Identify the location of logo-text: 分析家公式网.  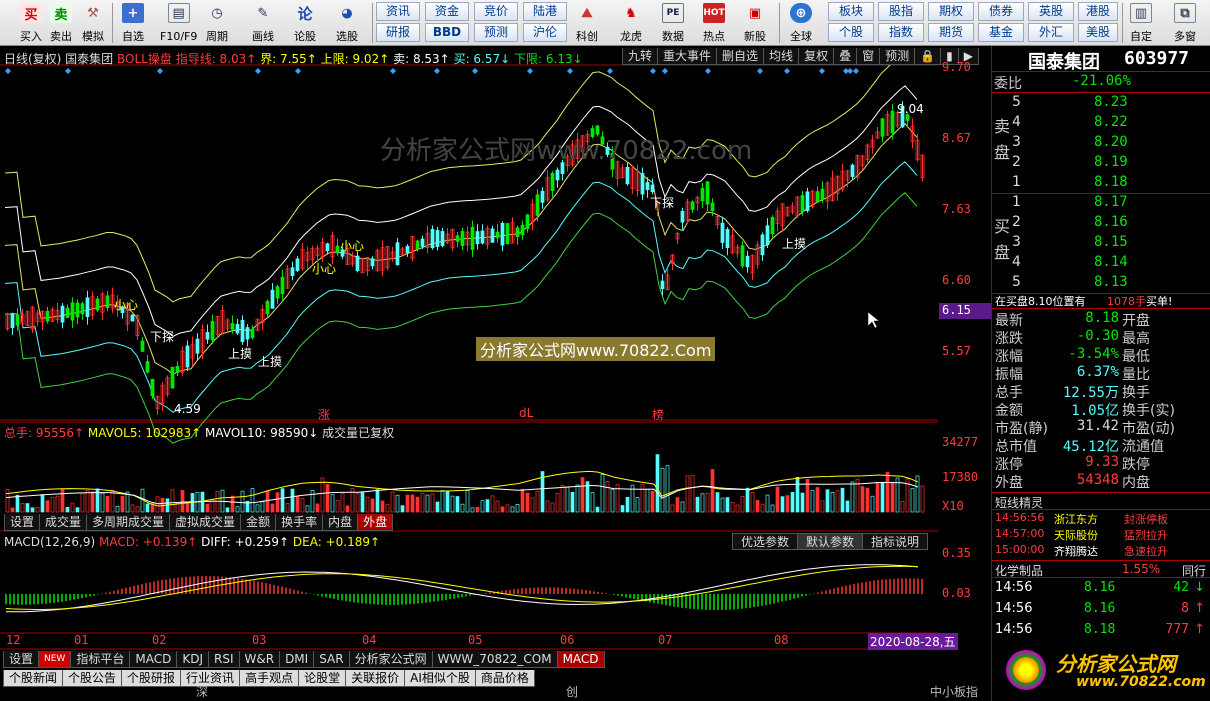
(1116, 664).